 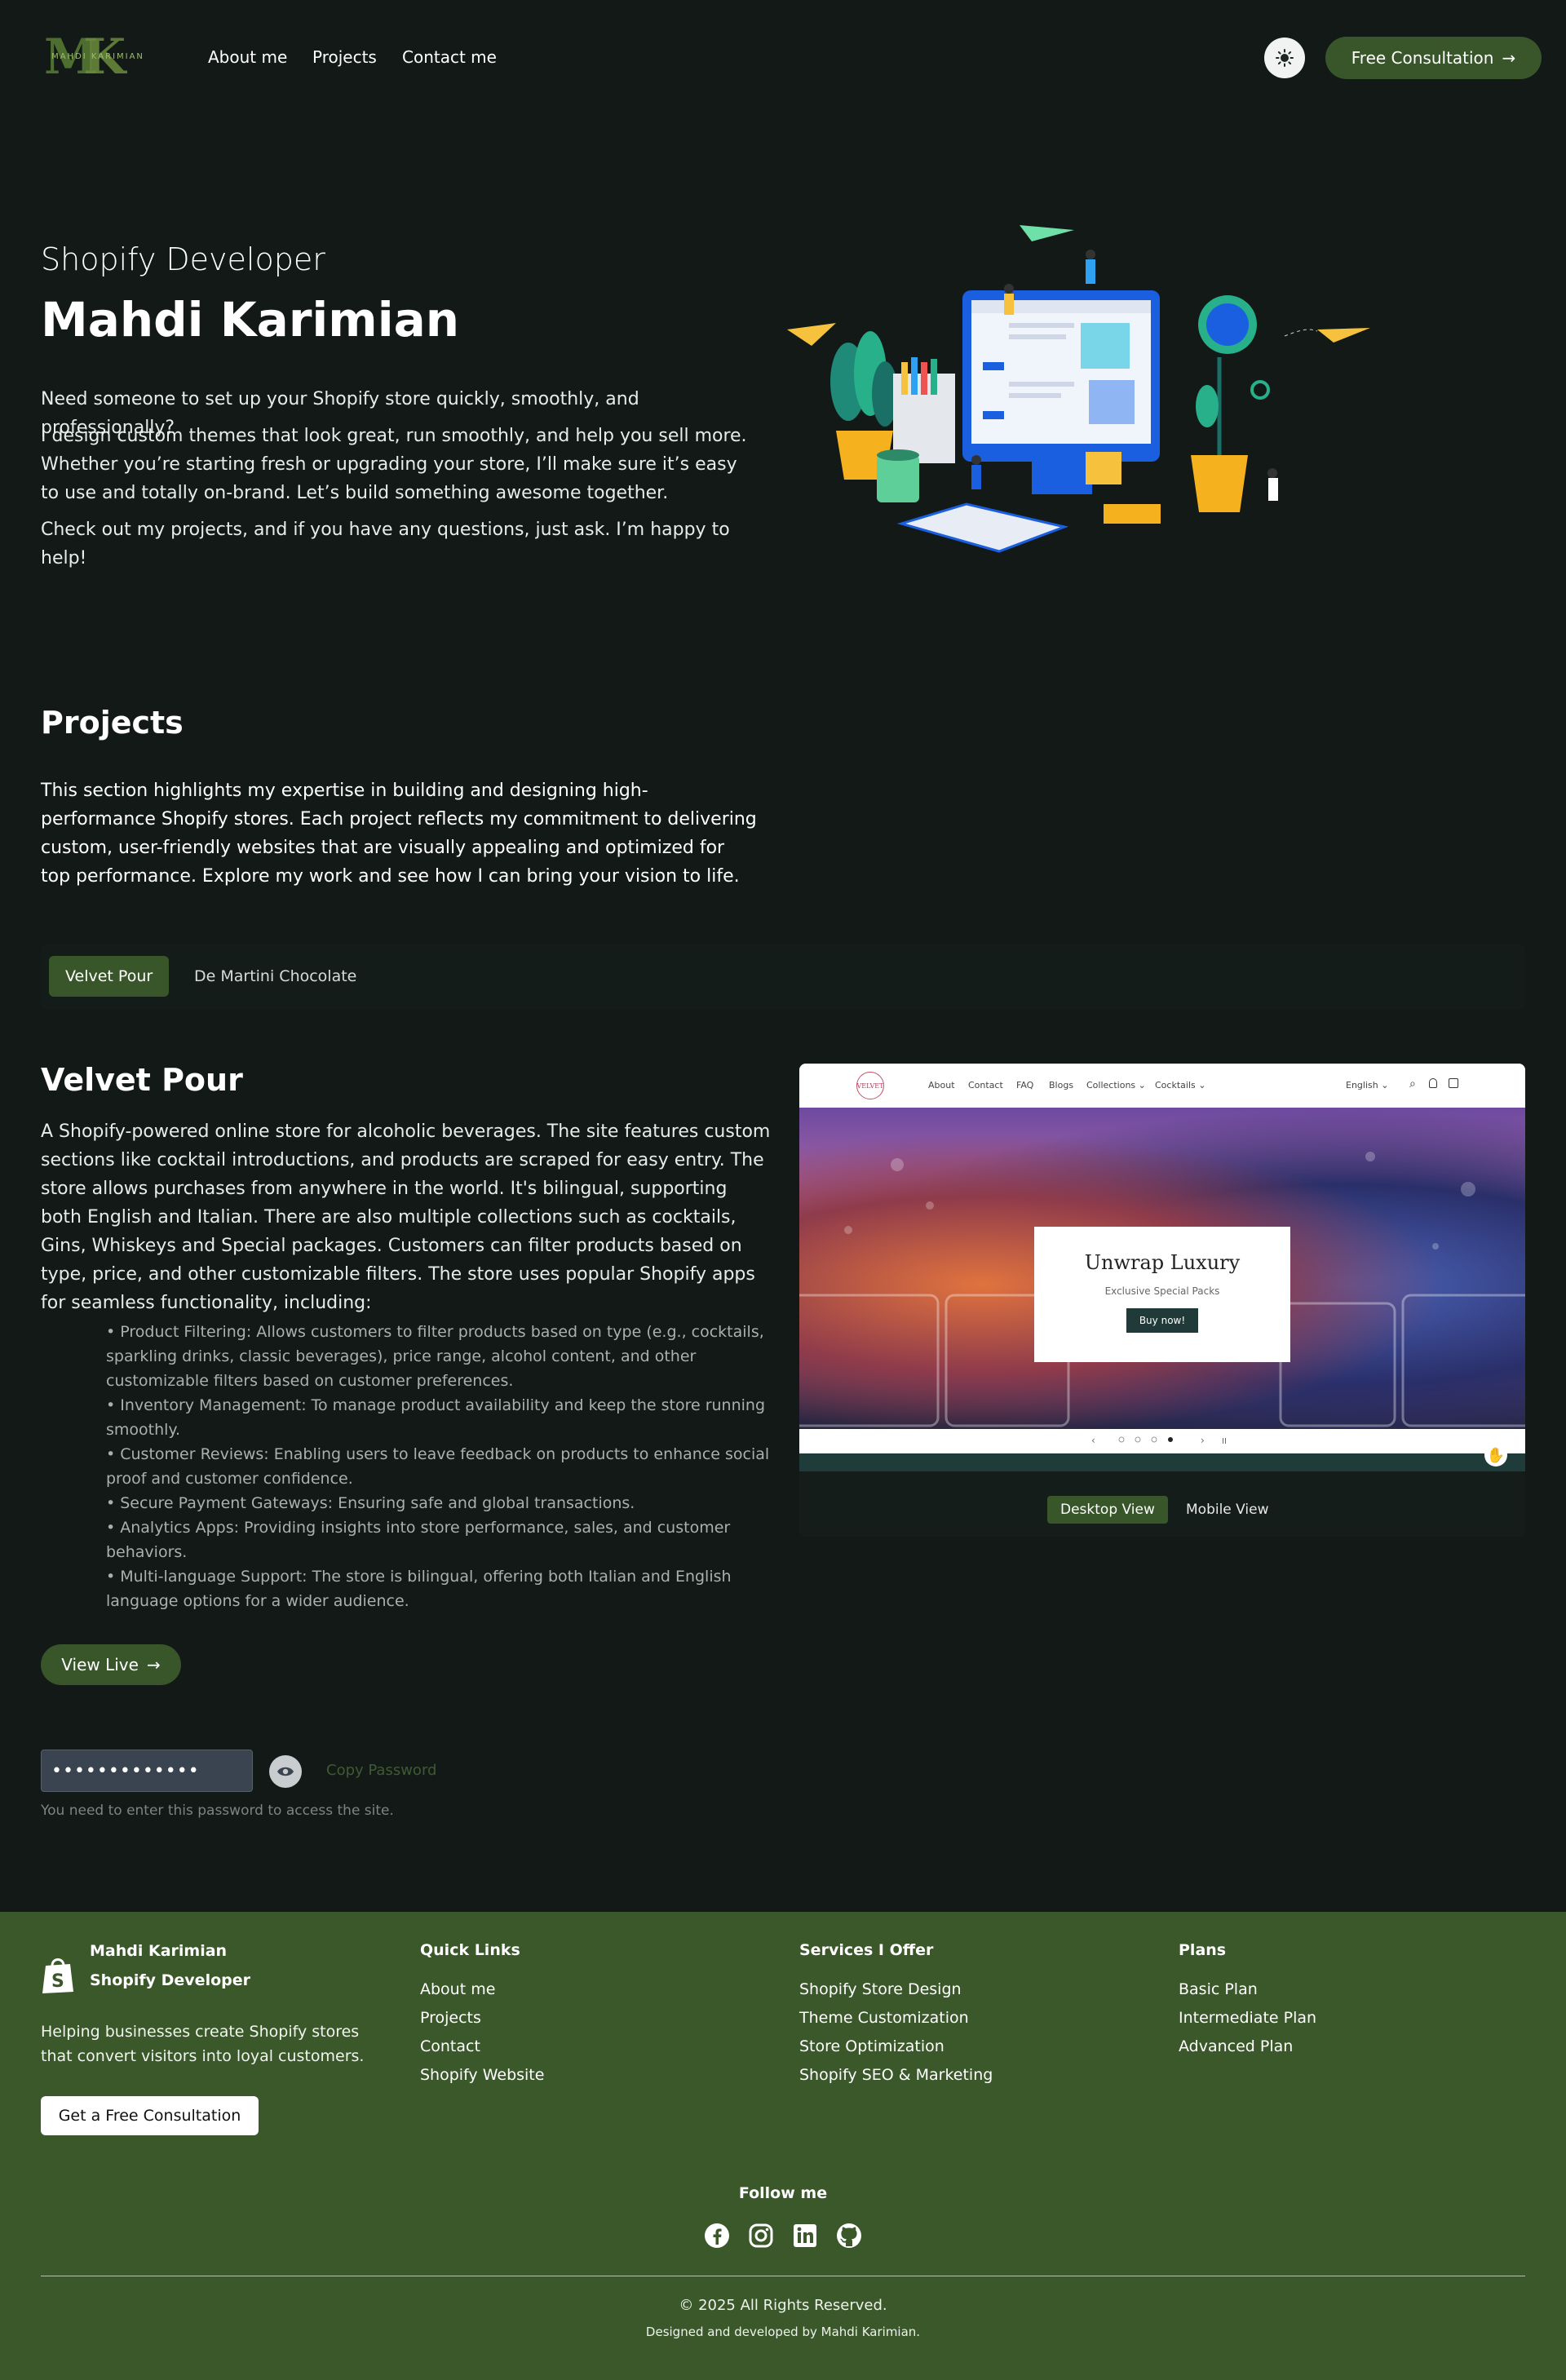 What do you see at coordinates (147, 1771) in the screenshot?
I see `password-field: •••••••••••••` at bounding box center [147, 1771].